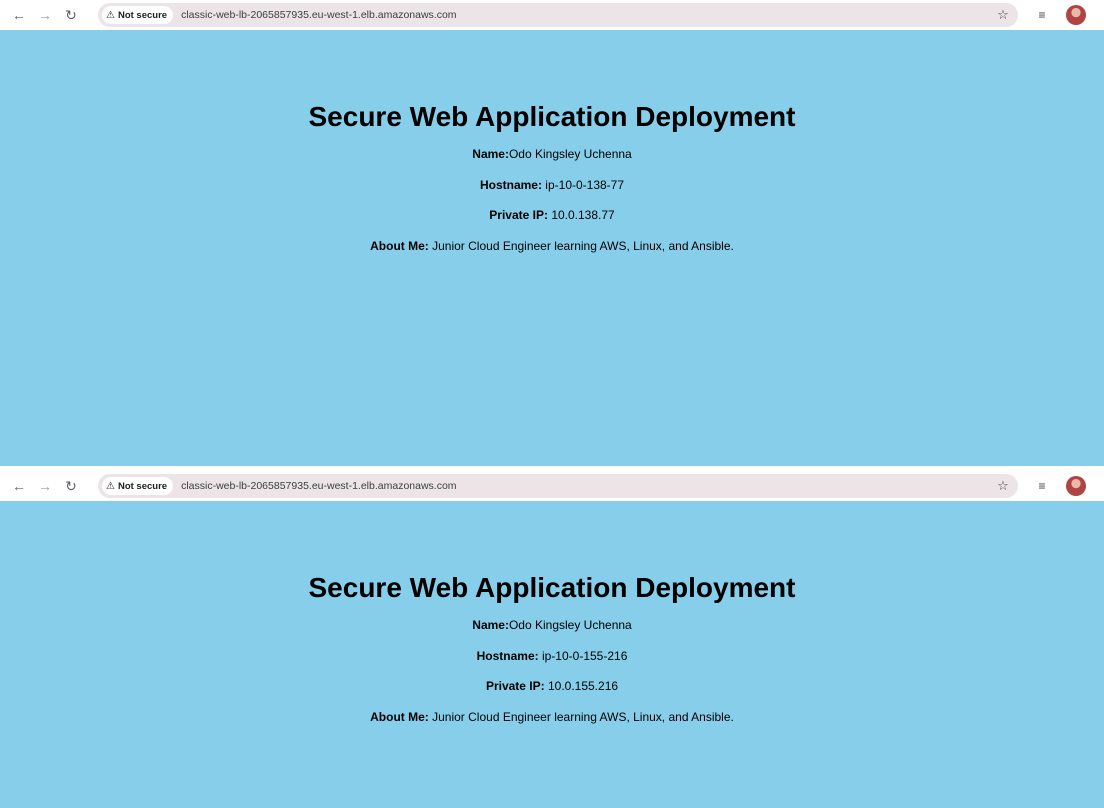 This screenshot has width=1104, height=808. I want to click on hostname-value: ip-10-0-155-216, so click(583, 655).